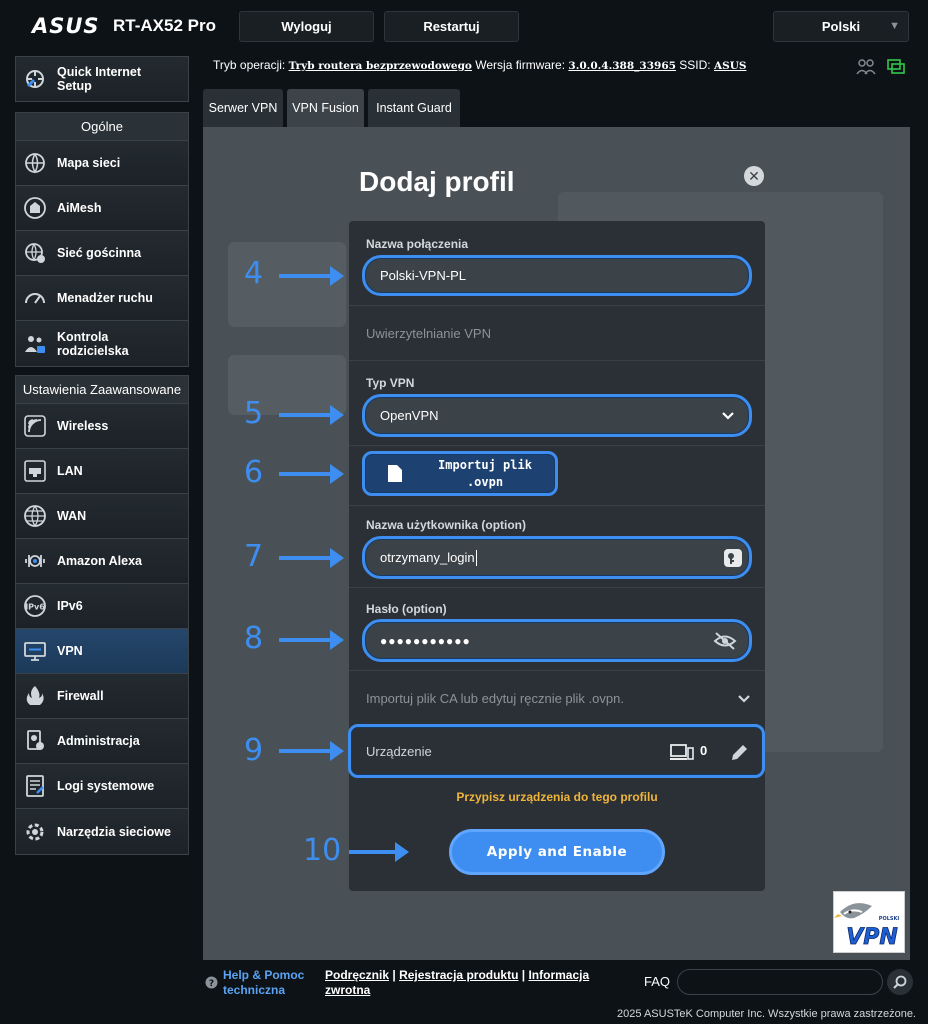 This screenshot has height=1024, width=928. I want to click on manual-link: Podręcznik, so click(357, 975).